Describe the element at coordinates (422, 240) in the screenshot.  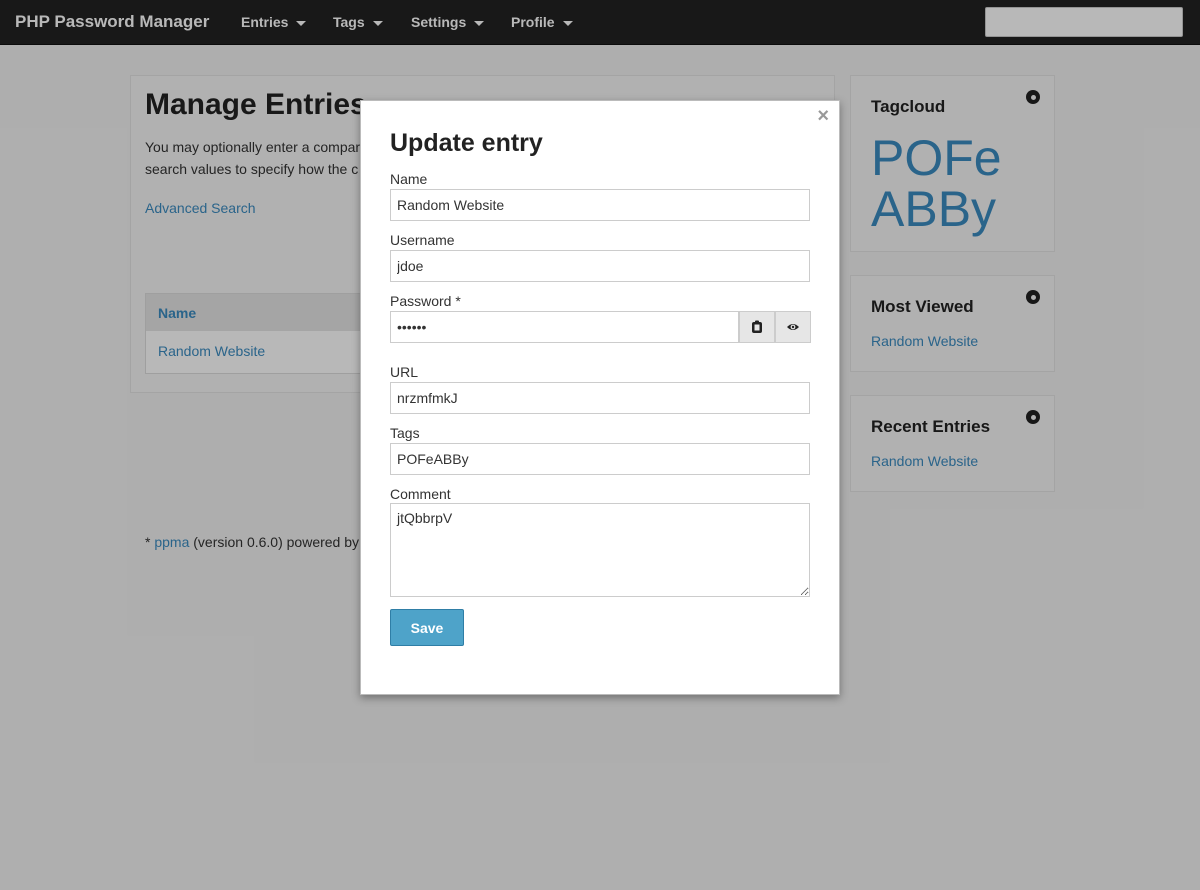
I see `username-label: Username` at that location.